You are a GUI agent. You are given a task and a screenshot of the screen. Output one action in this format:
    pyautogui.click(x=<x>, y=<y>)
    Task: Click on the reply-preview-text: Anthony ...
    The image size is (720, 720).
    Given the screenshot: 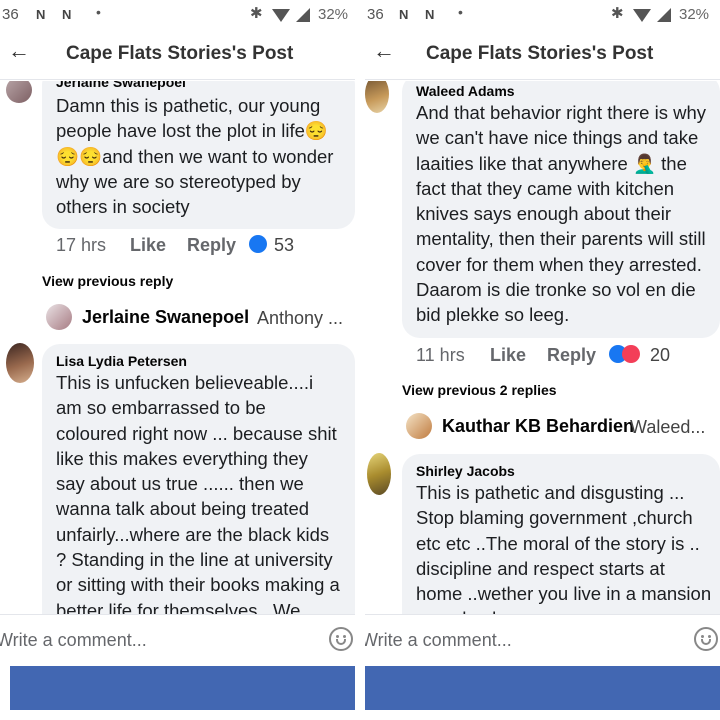 What is the action you would take?
    pyautogui.click(x=300, y=318)
    